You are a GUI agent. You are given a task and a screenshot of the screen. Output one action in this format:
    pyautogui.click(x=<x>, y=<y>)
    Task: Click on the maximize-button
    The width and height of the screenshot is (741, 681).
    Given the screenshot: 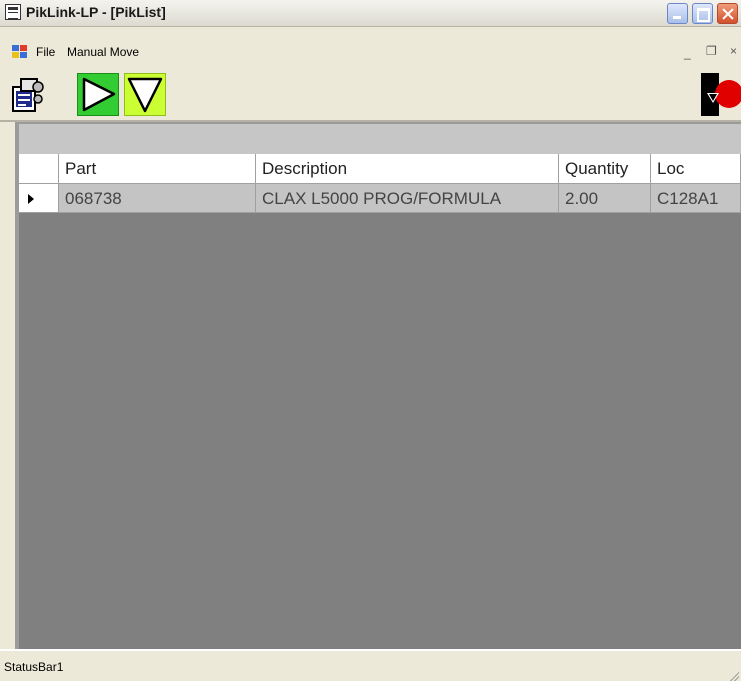 What is the action you would take?
    pyautogui.click(x=702, y=13)
    